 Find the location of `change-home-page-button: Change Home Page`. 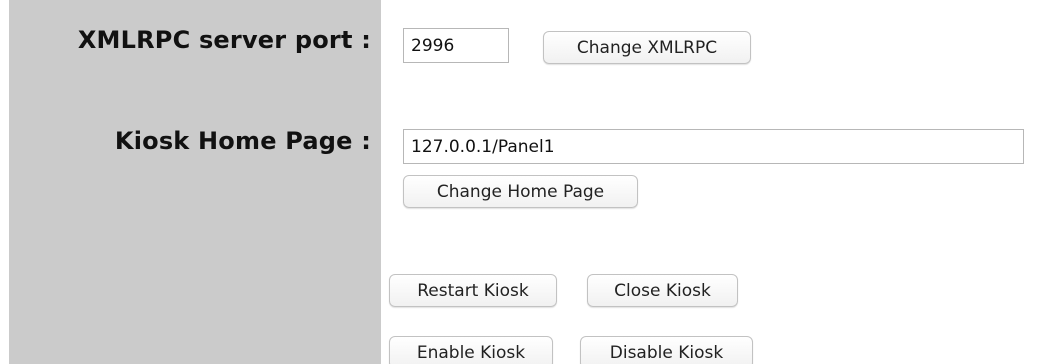

change-home-page-button: Change Home Page is located at coordinates (520, 191).